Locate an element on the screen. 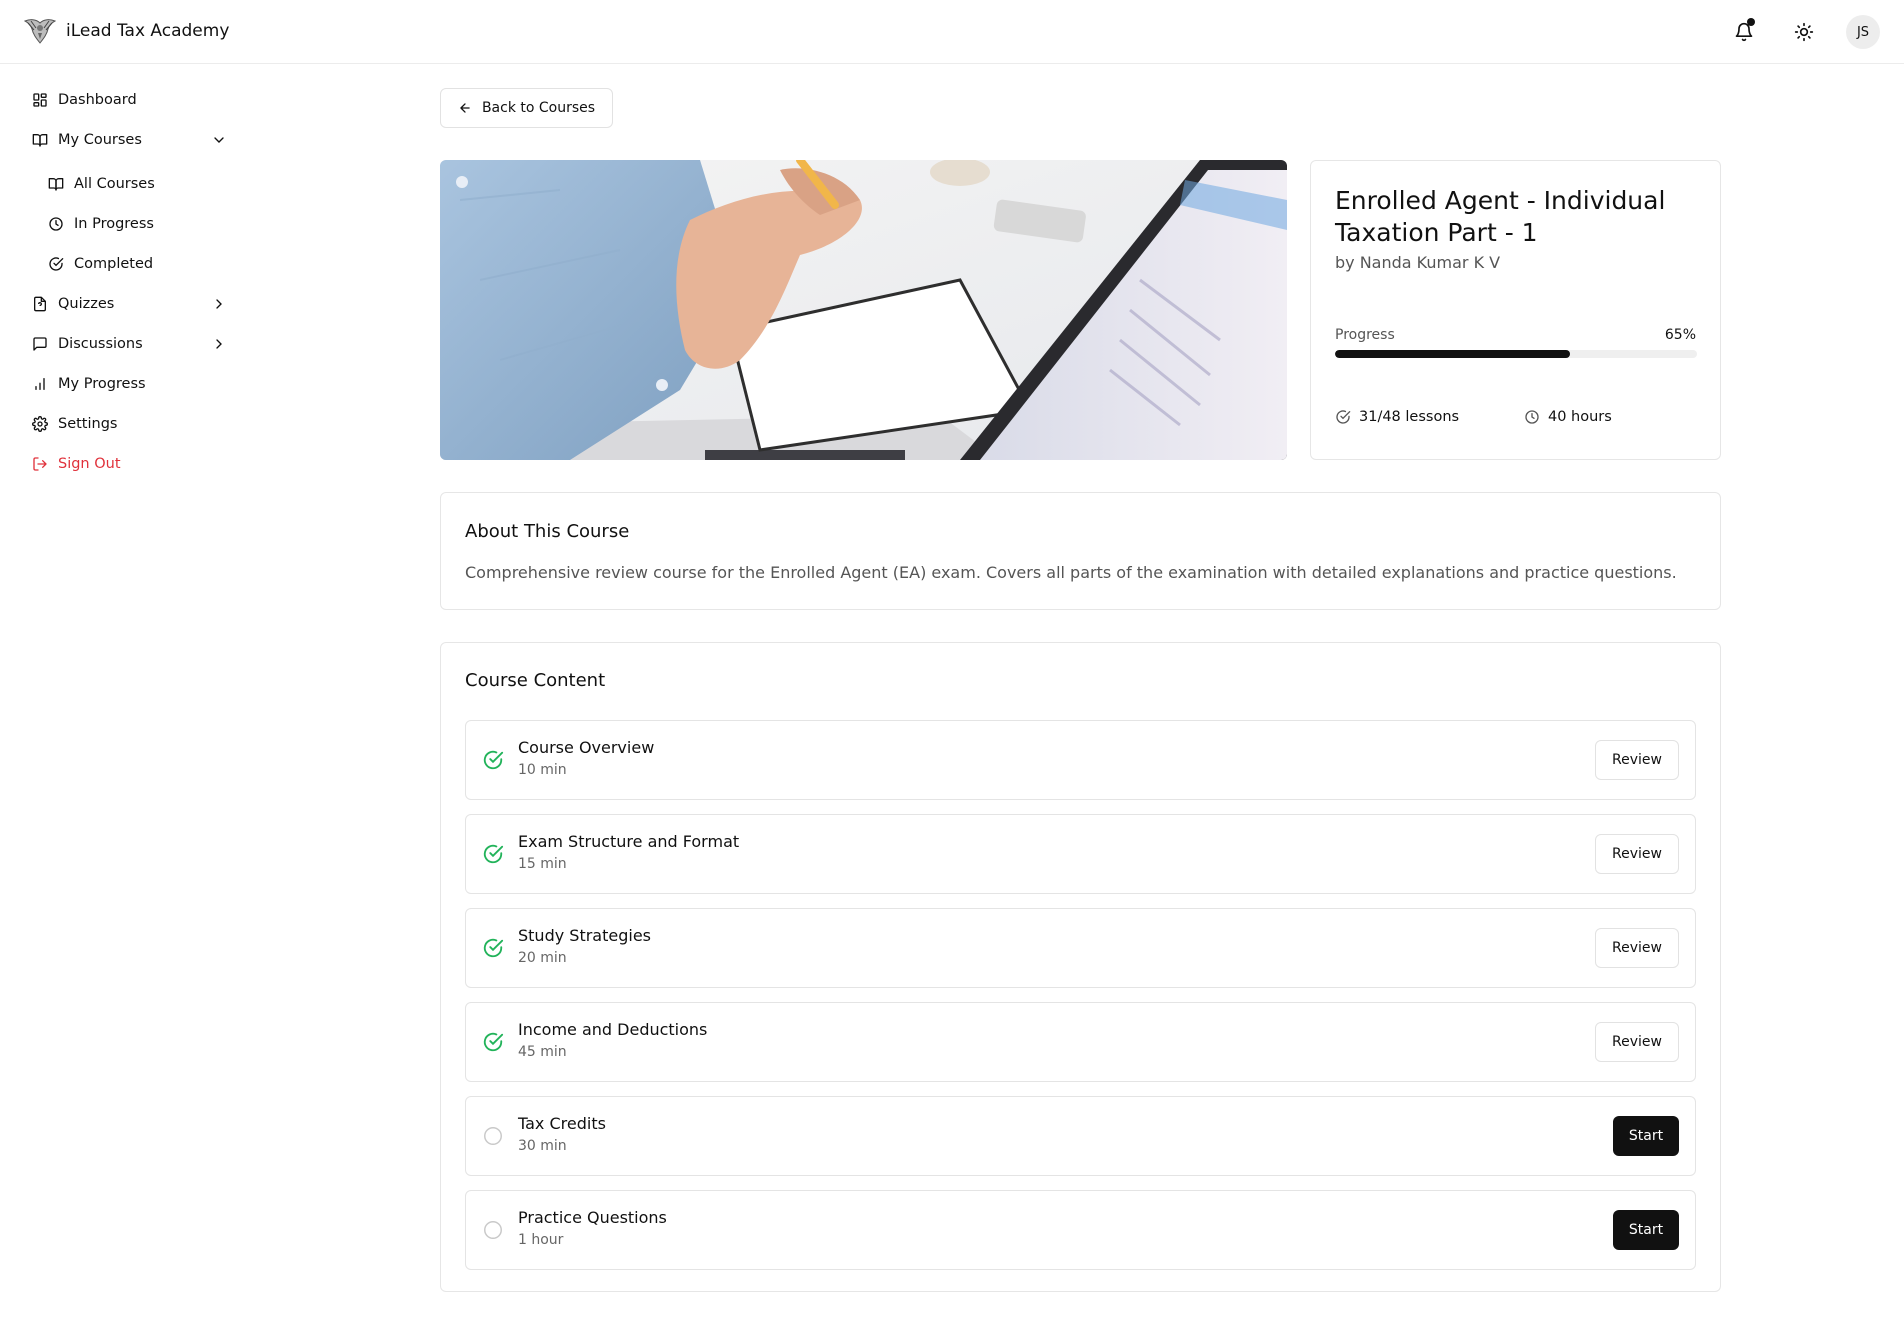 This screenshot has height=1319, width=1904. user-avatar: JS is located at coordinates (1863, 32).